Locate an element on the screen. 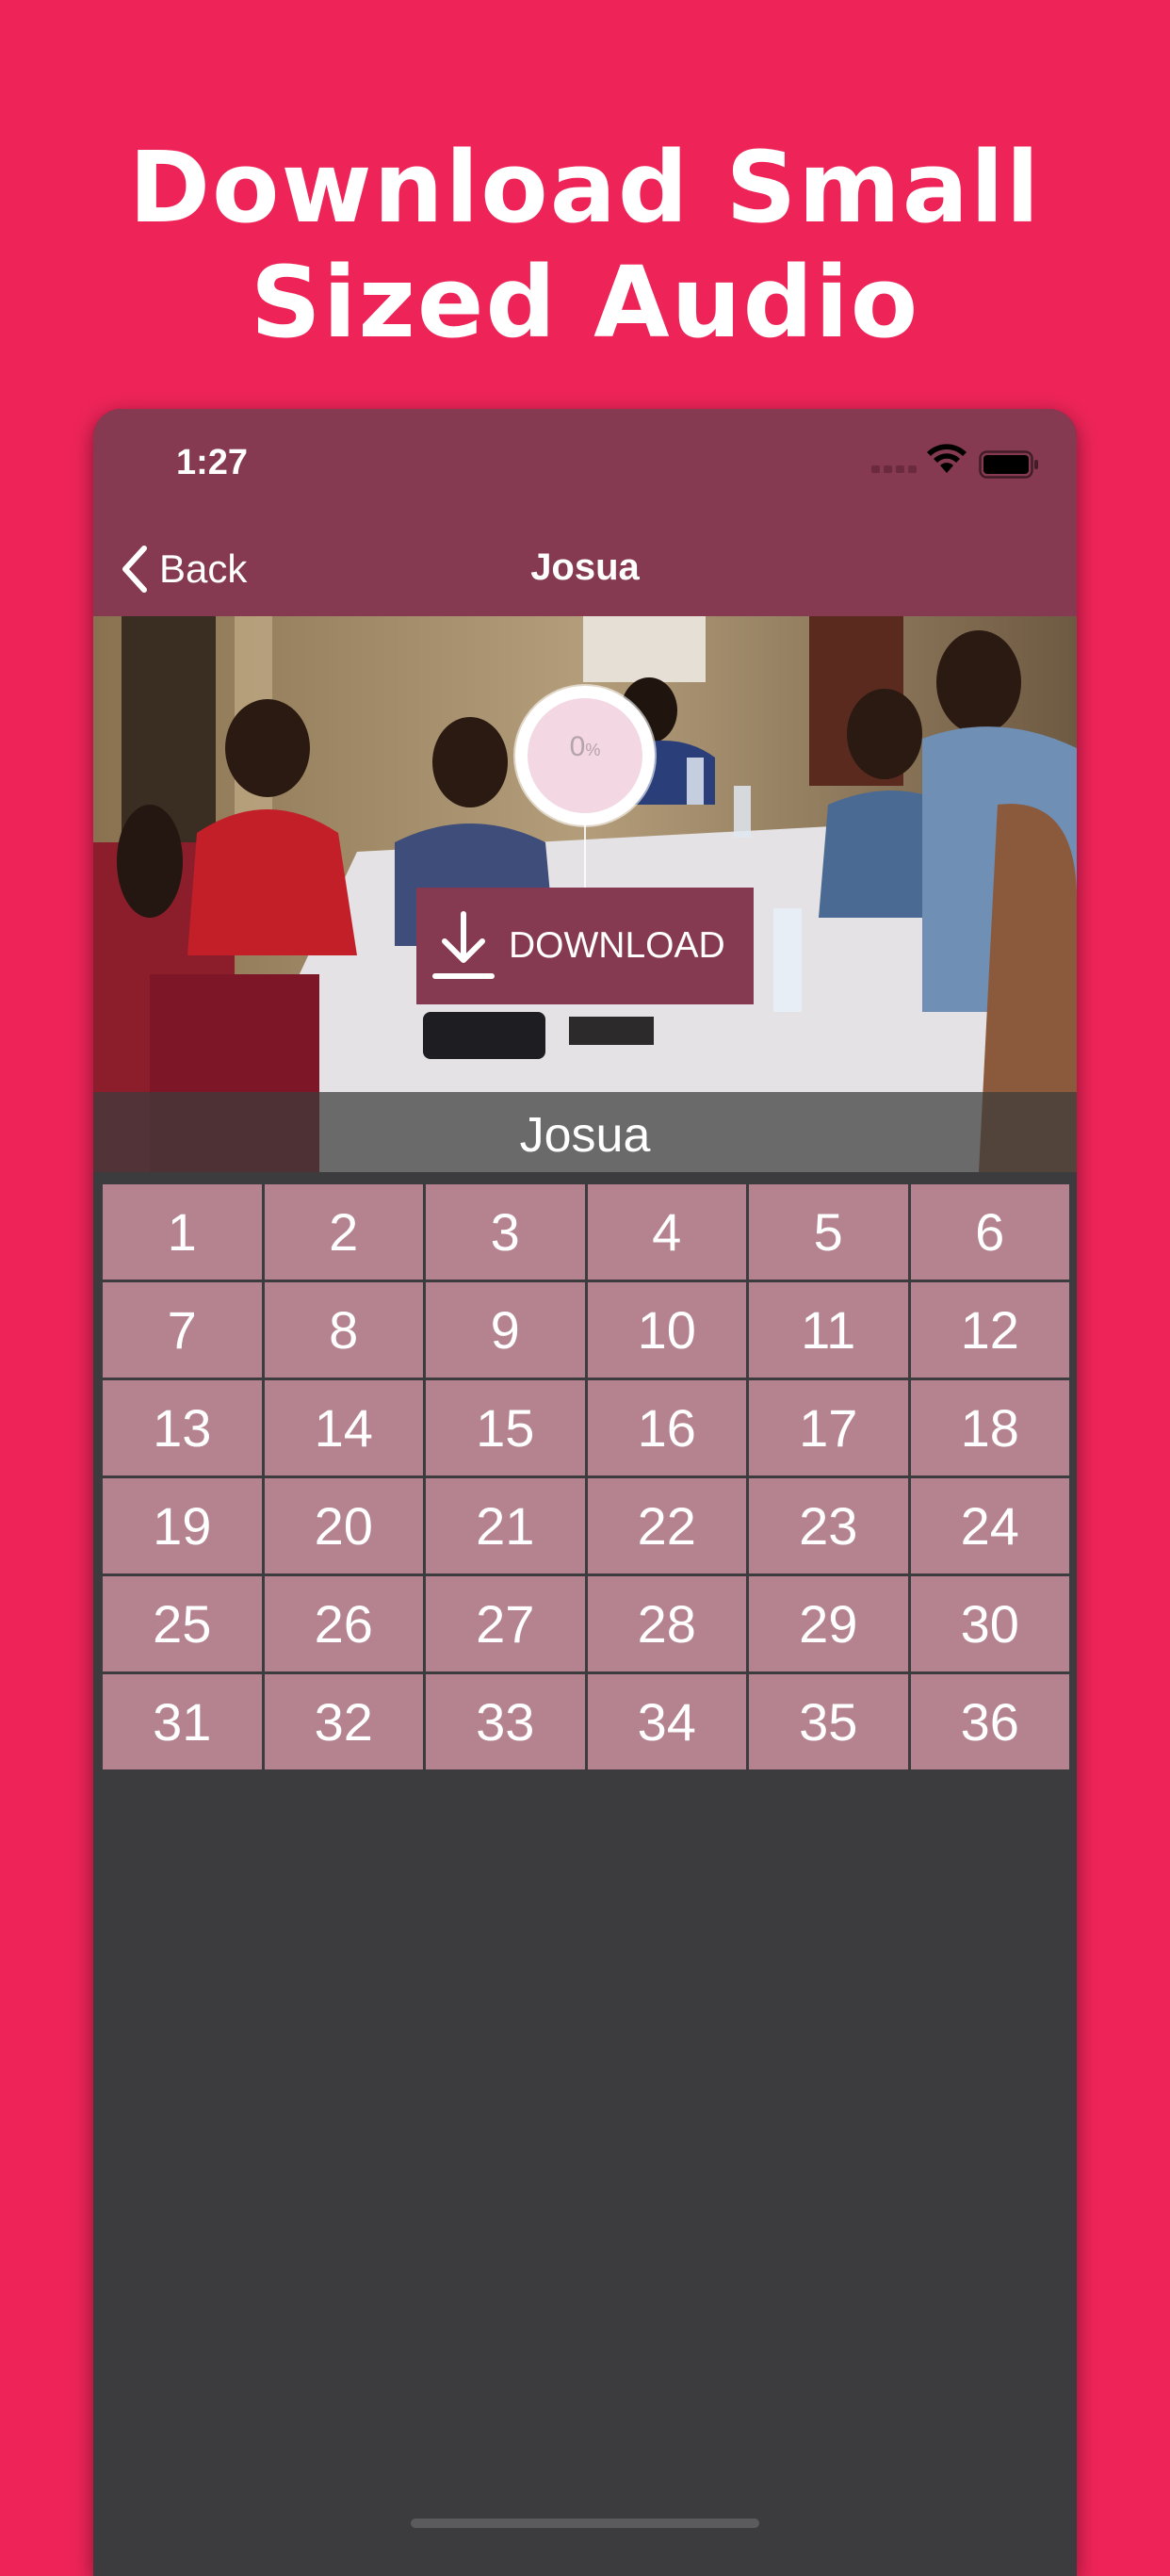 Image resolution: width=1170 pixels, height=2576 pixels. chapter-cell: 4 is located at coordinates (666, 1232).